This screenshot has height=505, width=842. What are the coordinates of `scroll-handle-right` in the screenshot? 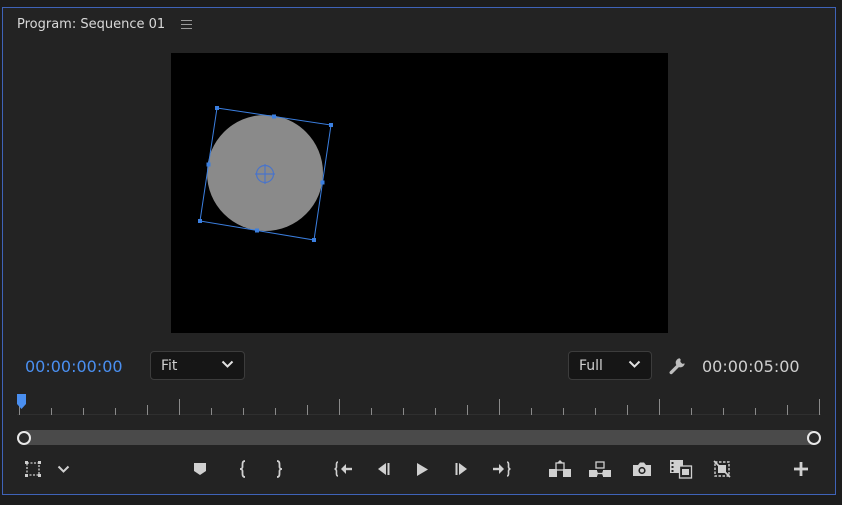 It's located at (814, 437).